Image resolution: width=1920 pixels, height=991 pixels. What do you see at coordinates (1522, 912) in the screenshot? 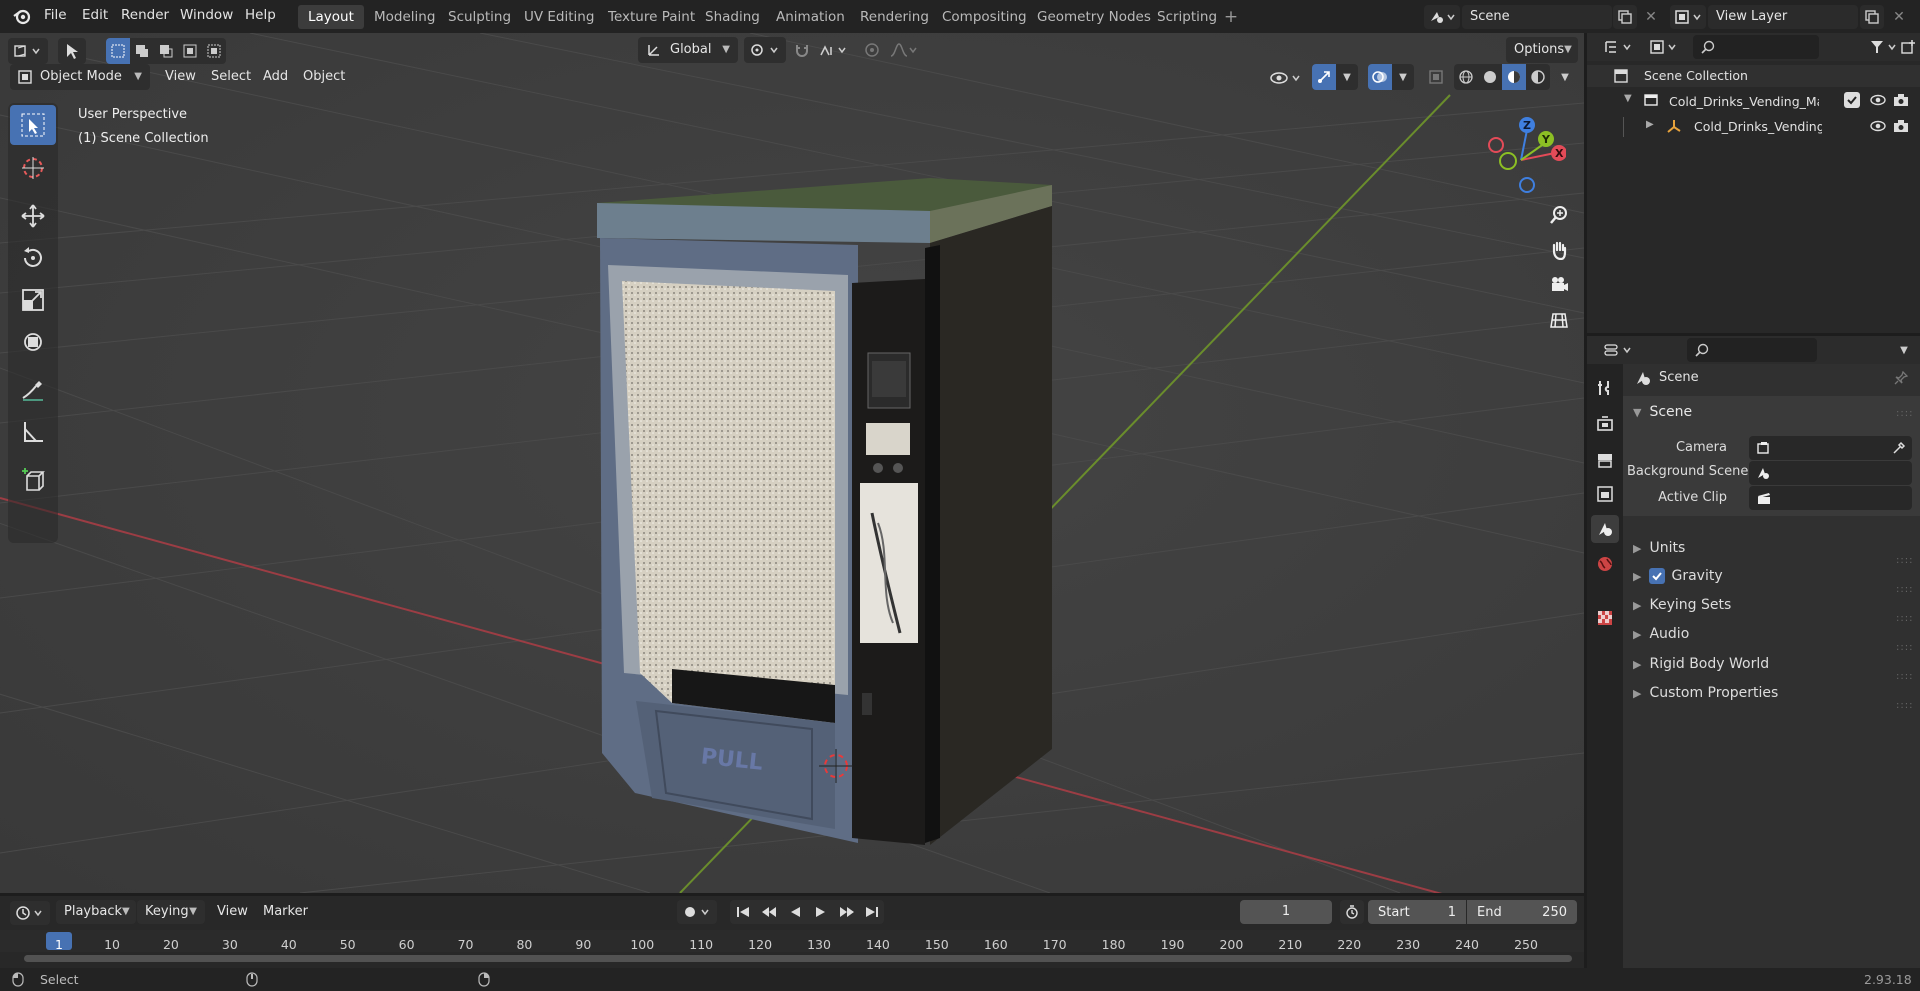
I see `end-frame-field: End 250` at bounding box center [1522, 912].